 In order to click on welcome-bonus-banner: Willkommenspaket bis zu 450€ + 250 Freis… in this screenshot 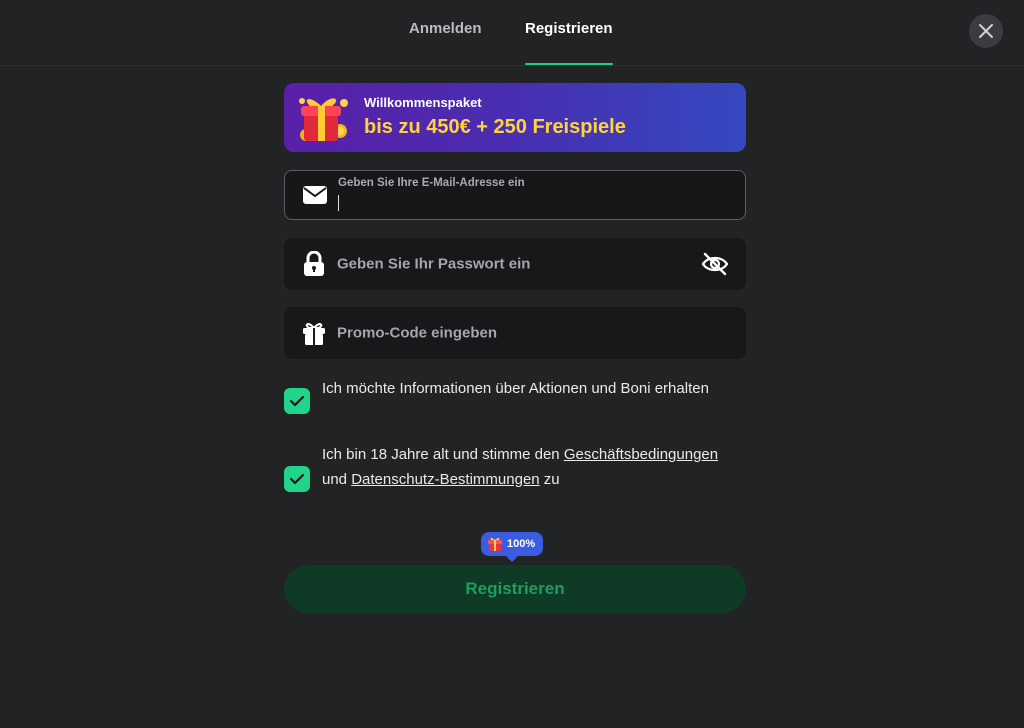, I will do `click(515, 117)`.